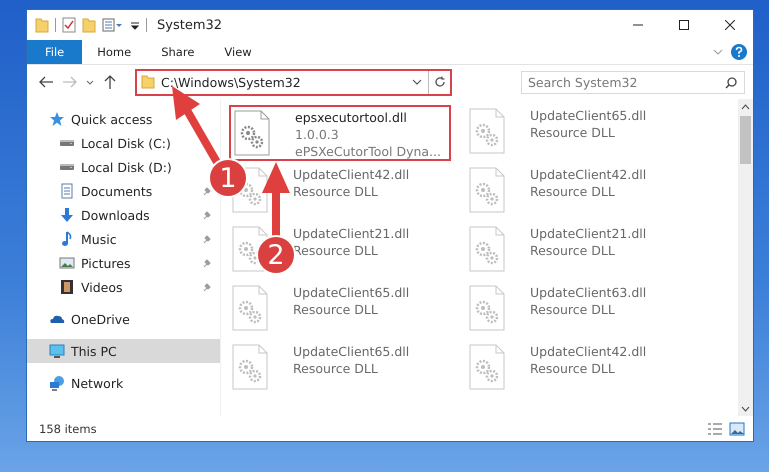 Image resolution: width=769 pixels, height=472 pixels. I want to click on item-count: 158 items, so click(68, 429).